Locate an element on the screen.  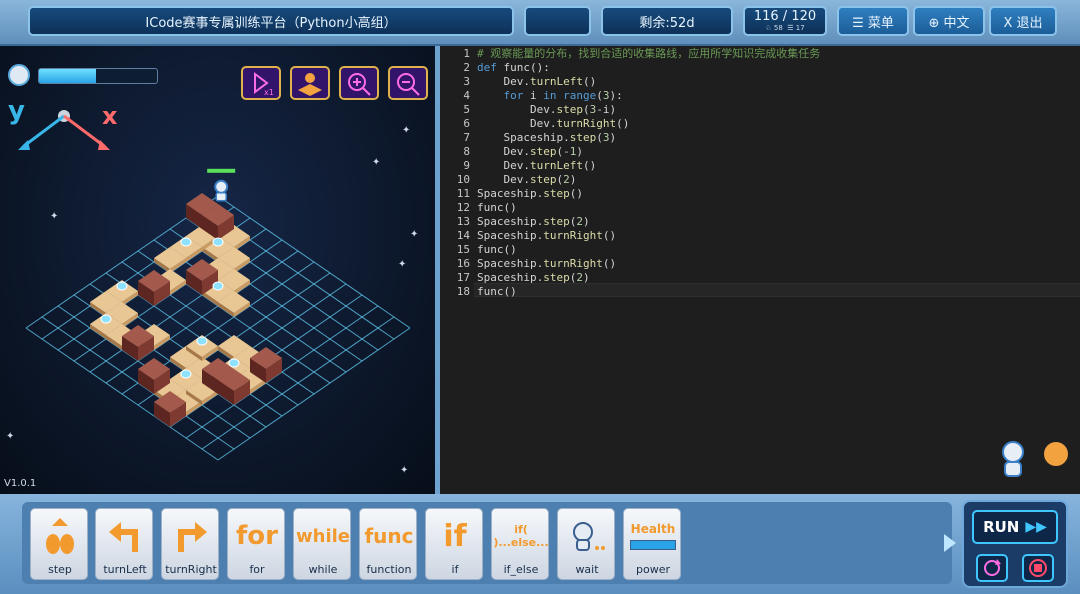
turn-left-arrow-icon is located at coordinates (125, 536).